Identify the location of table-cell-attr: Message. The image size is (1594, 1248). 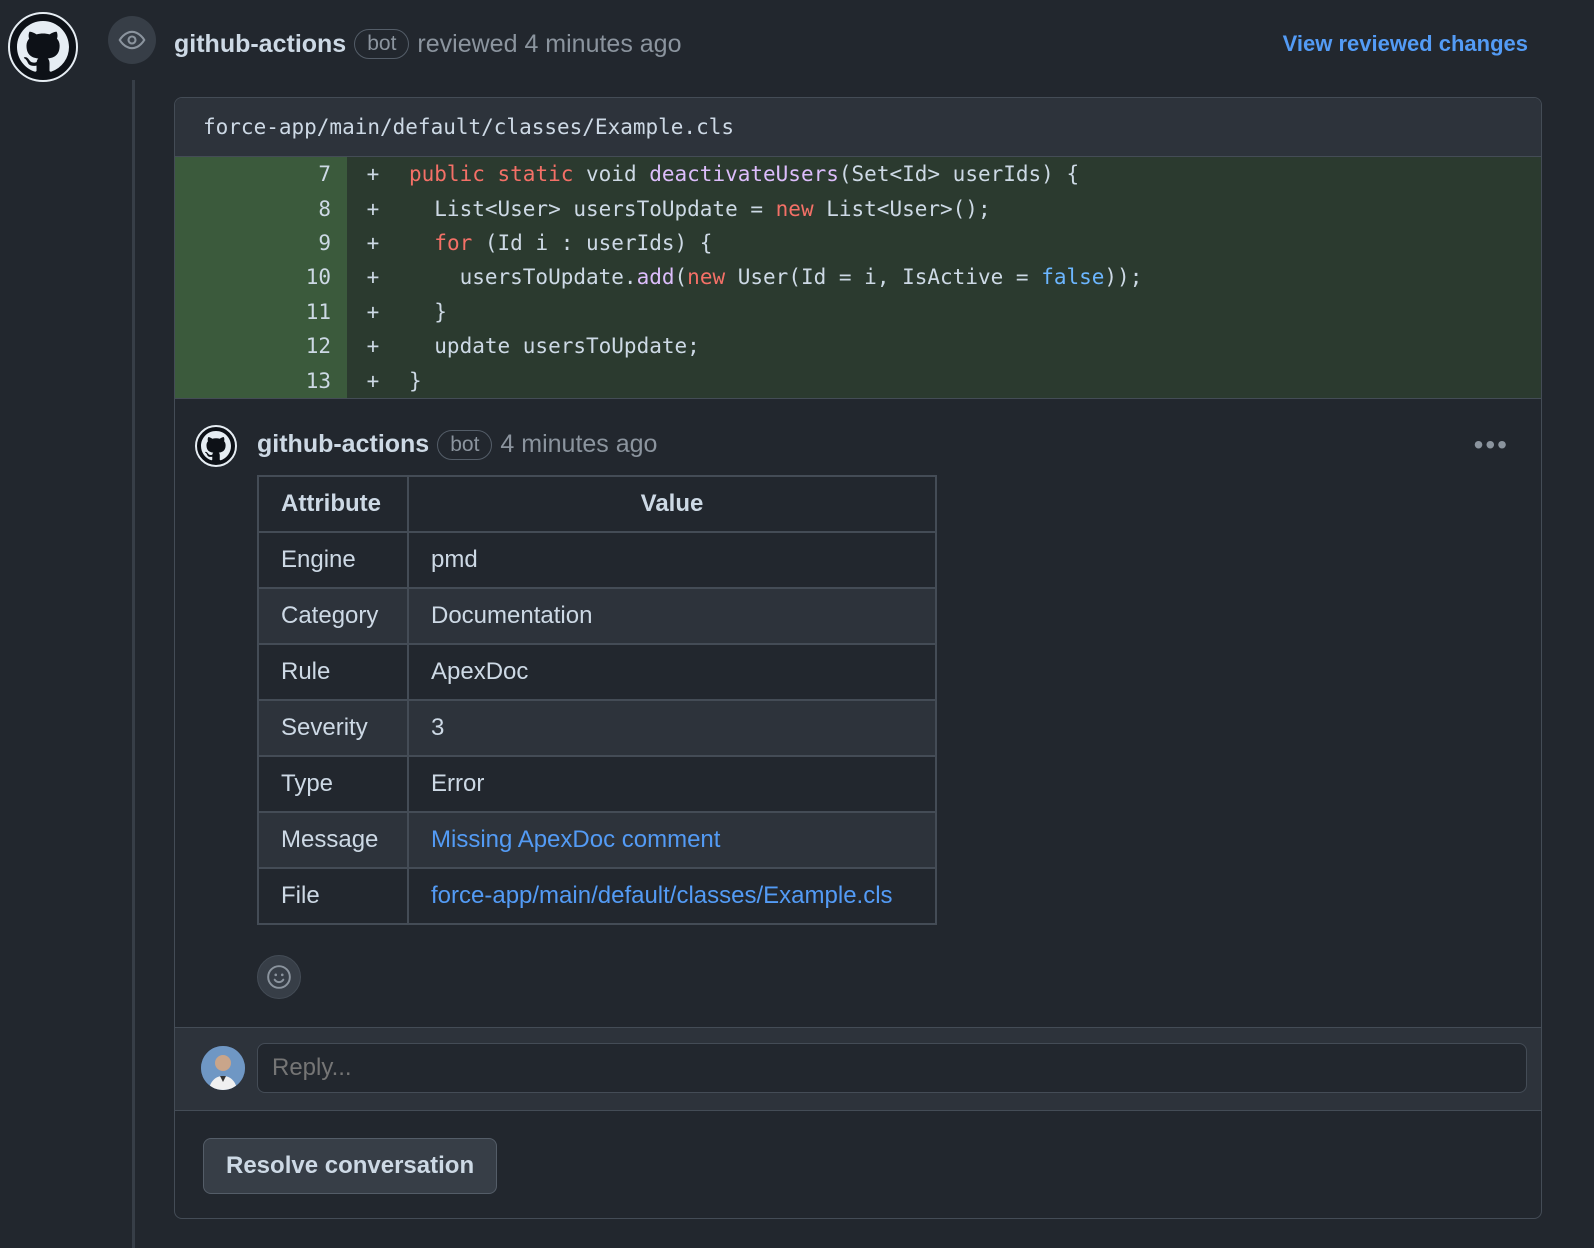
(333, 839).